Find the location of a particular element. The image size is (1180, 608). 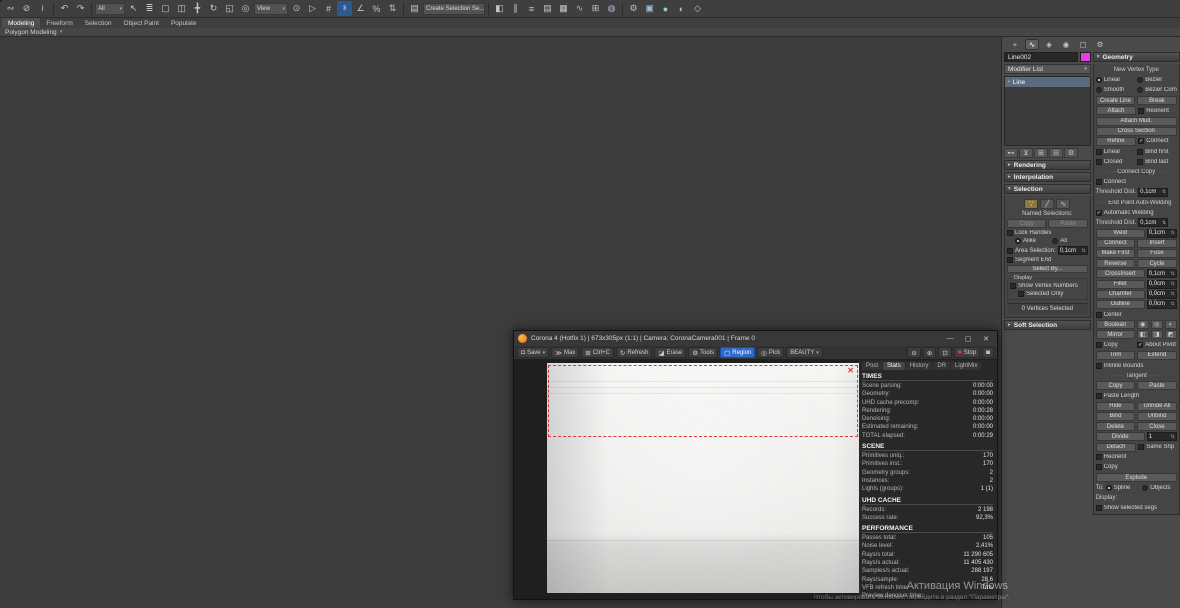

ribbon-tab-populate: Populate is located at coordinates (184, 23).